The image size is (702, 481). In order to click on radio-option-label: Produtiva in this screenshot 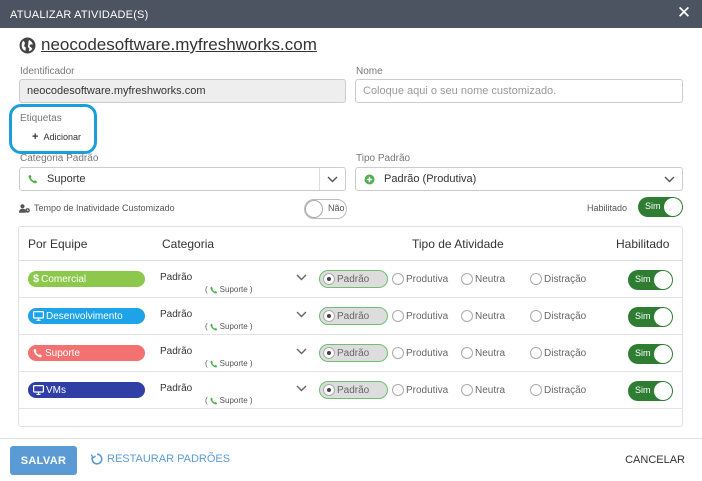, I will do `click(427, 316)`.